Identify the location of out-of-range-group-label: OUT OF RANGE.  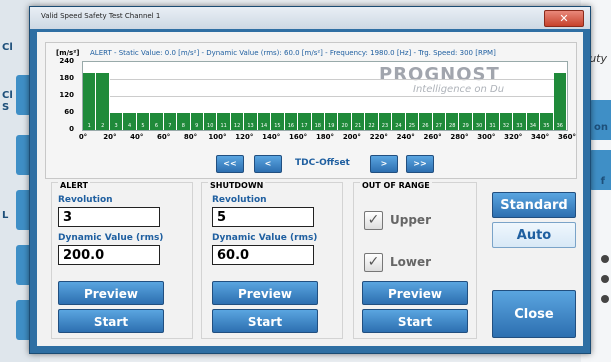
(396, 185).